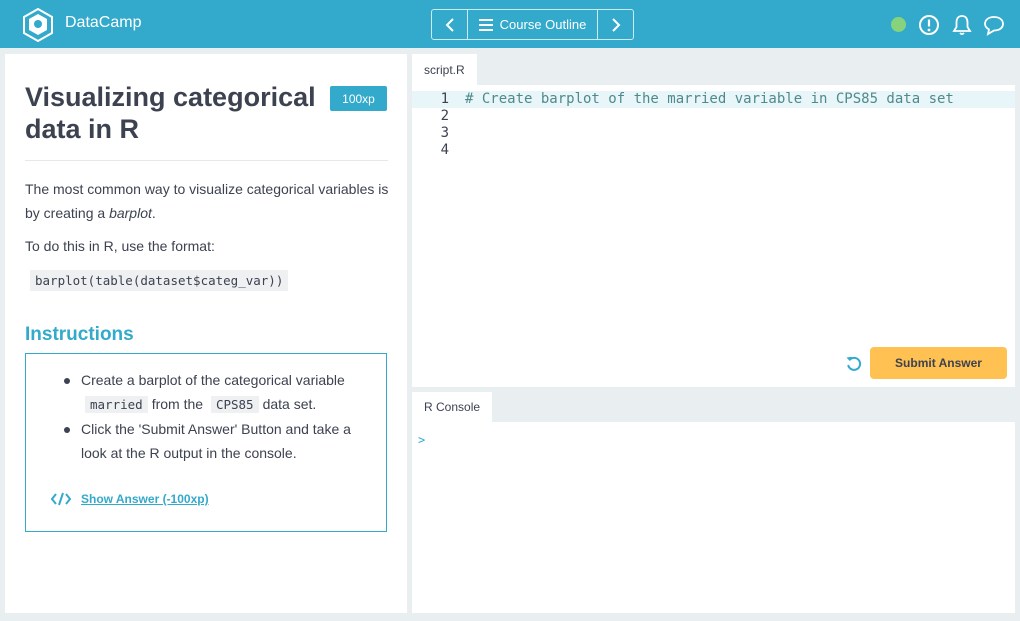  I want to click on status-dot, so click(898, 24).